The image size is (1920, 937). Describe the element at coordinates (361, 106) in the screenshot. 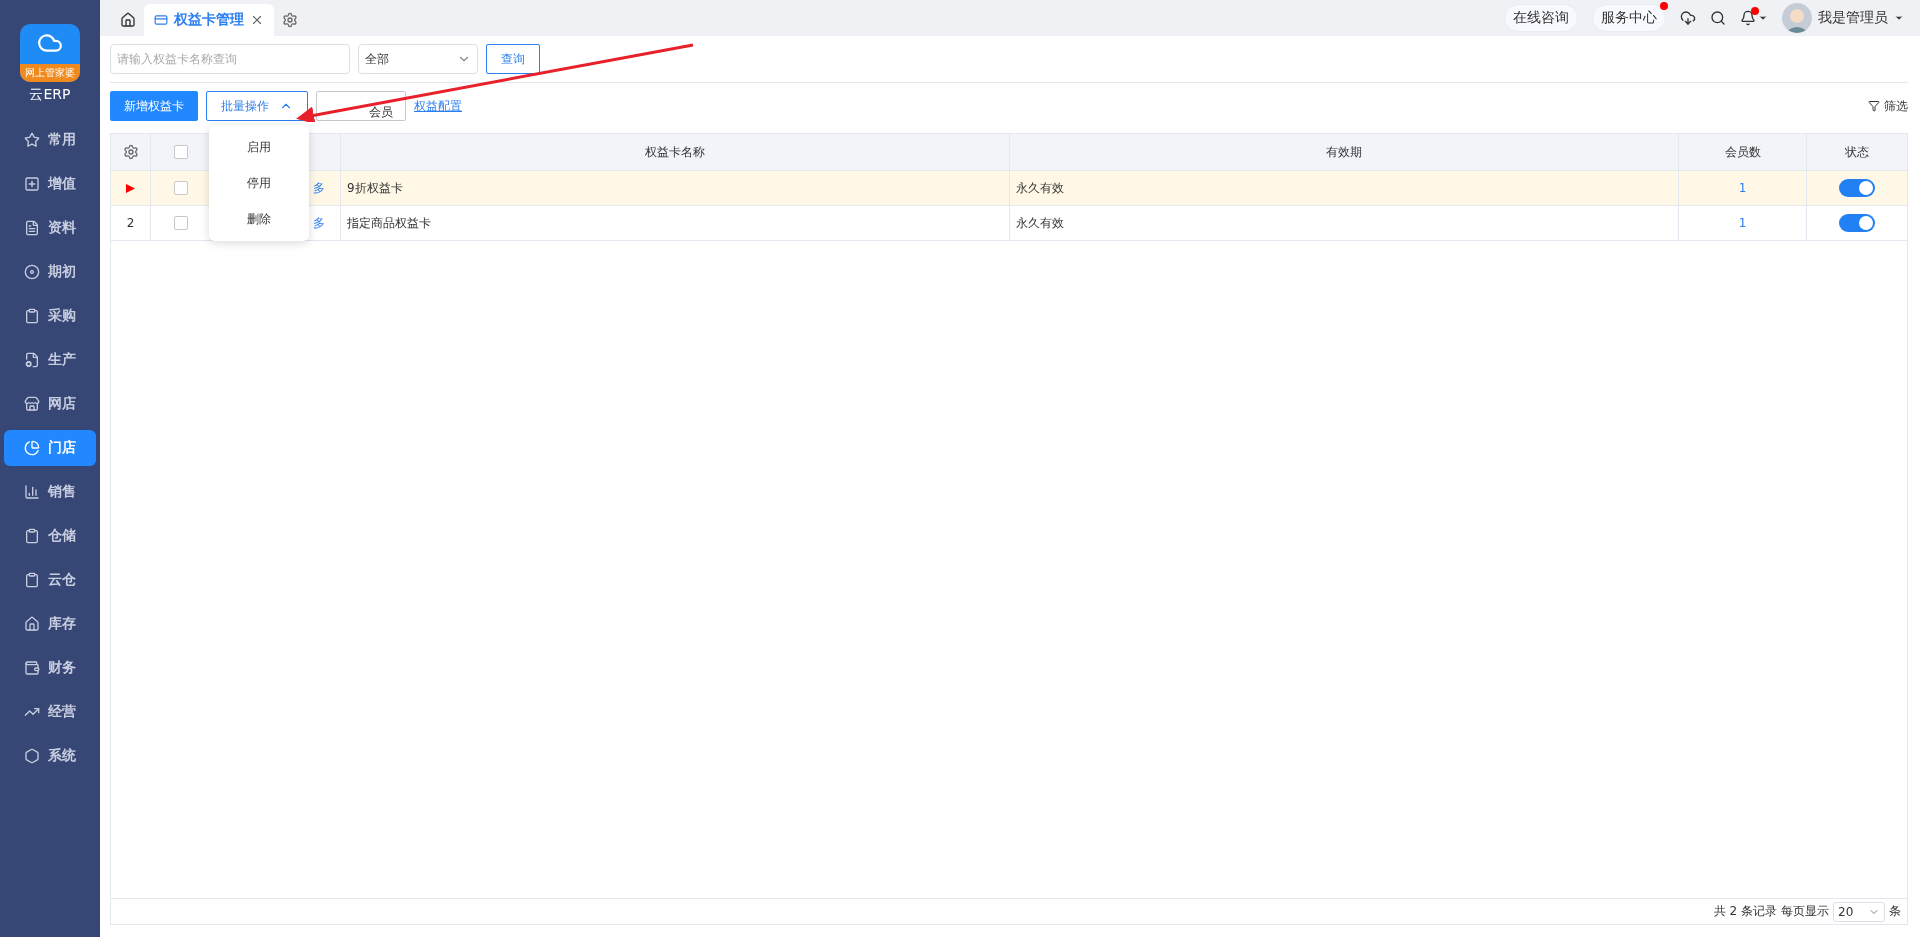

I see `issue-button: 会员` at that location.